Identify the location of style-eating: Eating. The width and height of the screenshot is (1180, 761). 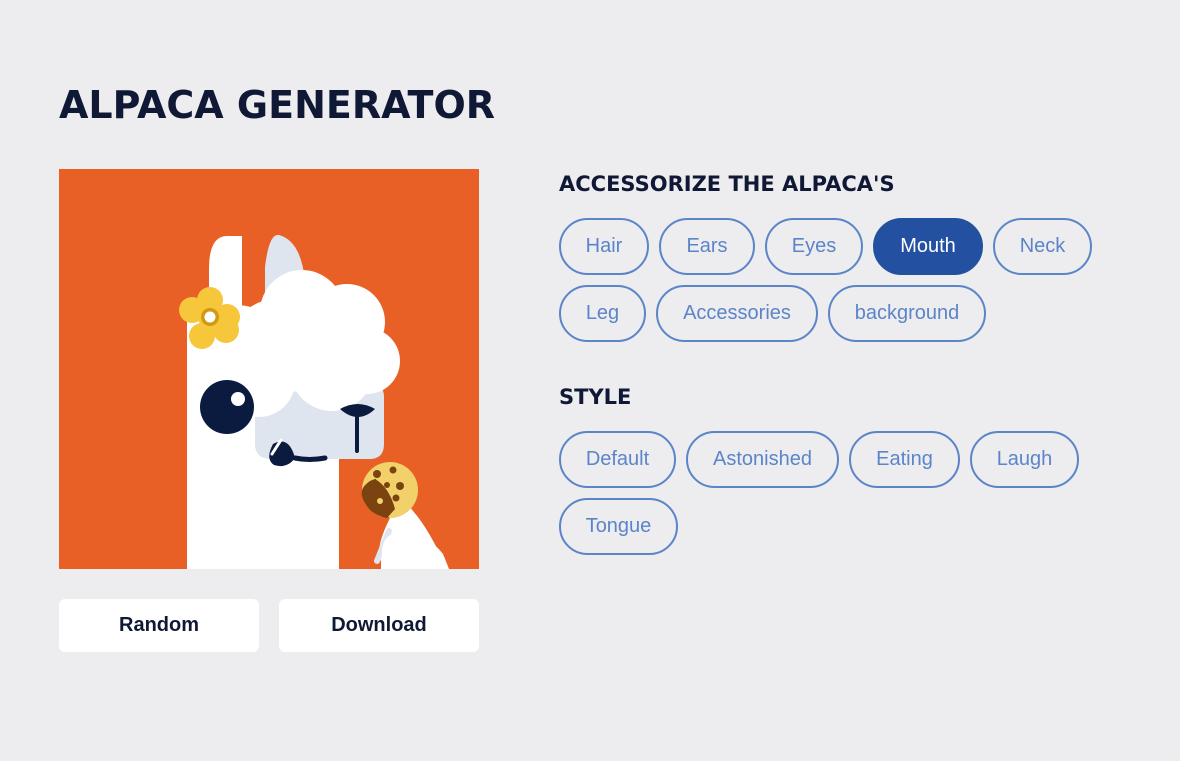
(904, 459).